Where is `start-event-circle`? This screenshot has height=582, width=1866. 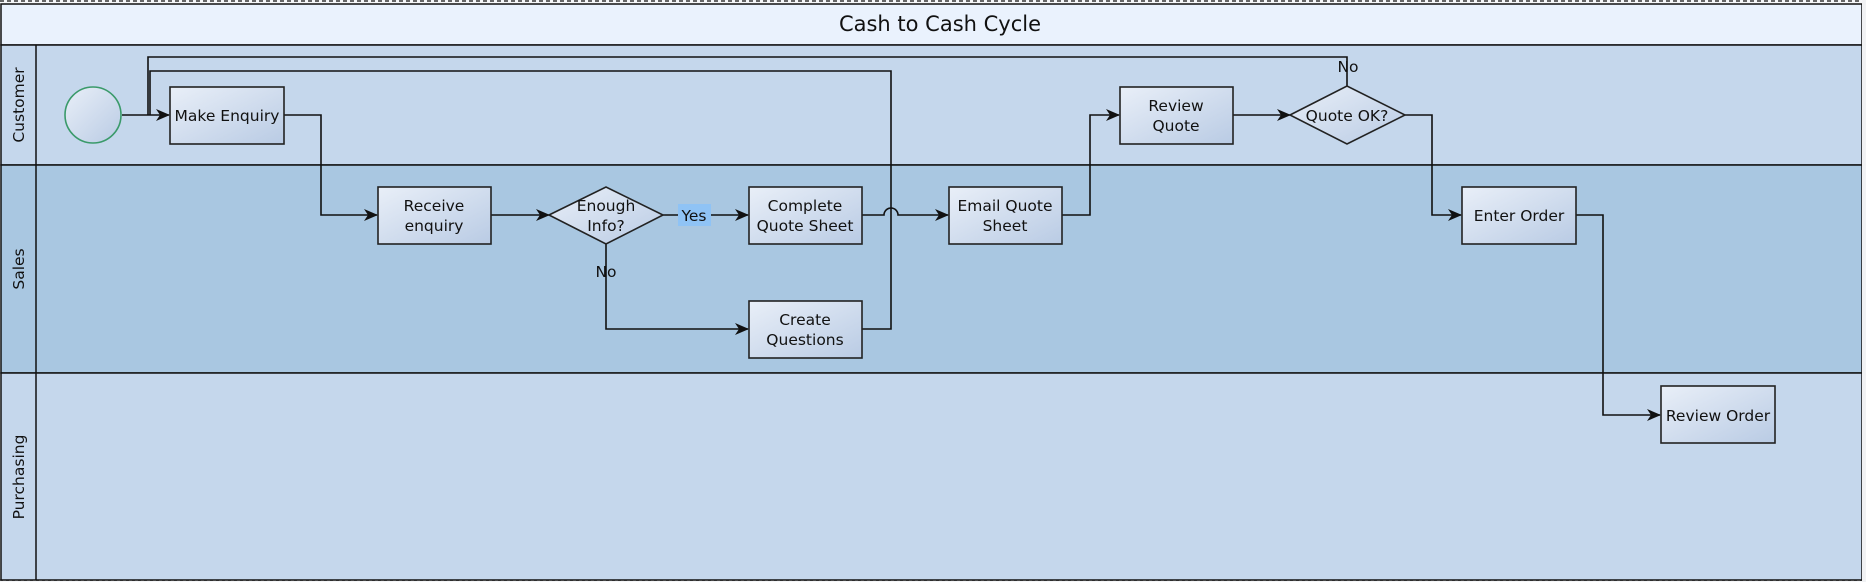
start-event-circle is located at coordinates (93, 115).